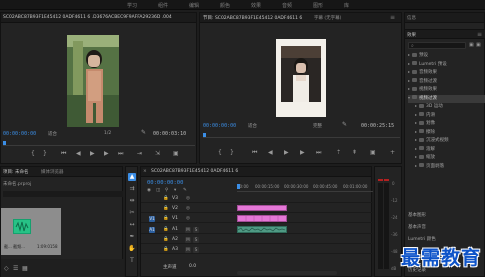 The height and width of the screenshot is (277, 485). What do you see at coordinates (52, 134) in the screenshot?
I see `source-fit-select: 适合` at bounding box center [52, 134].